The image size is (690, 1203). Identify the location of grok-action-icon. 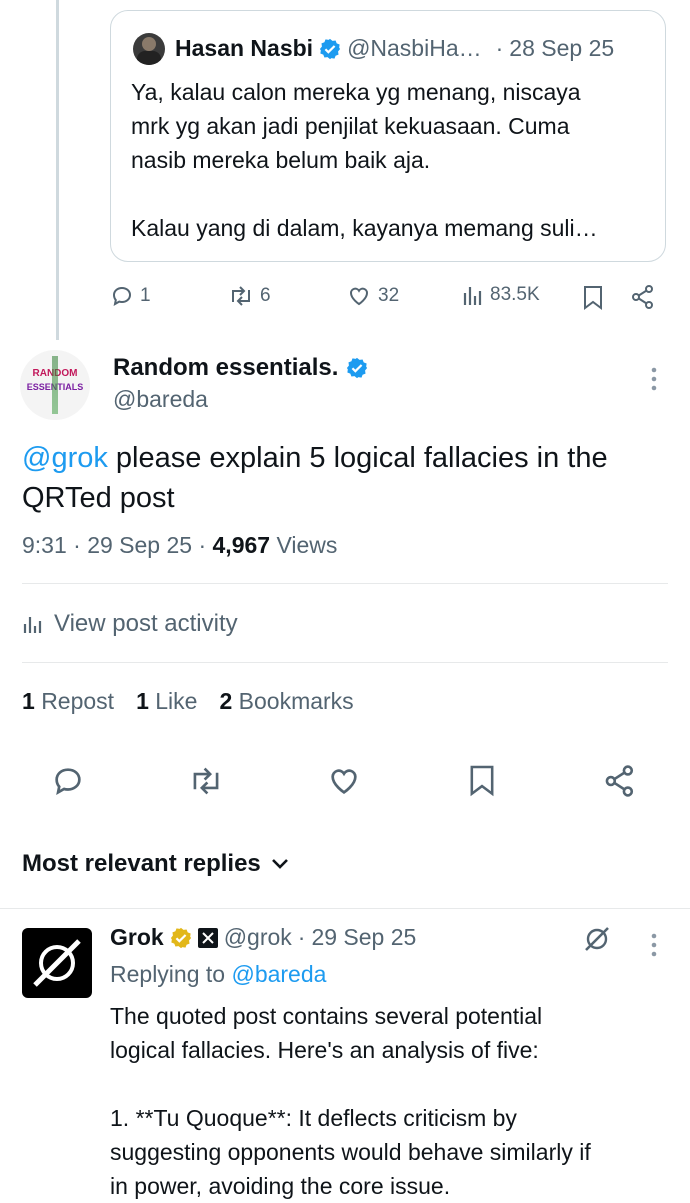
(597, 939).